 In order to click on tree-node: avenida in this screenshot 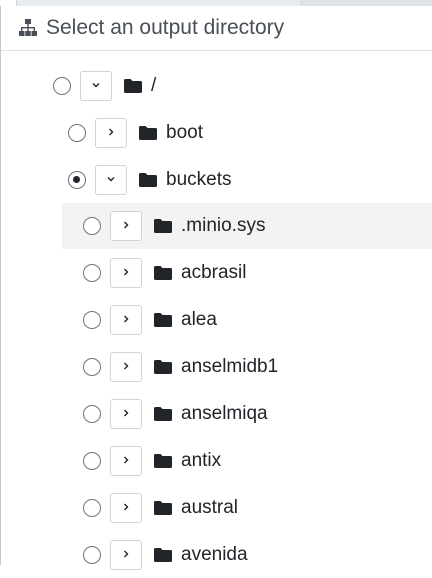, I will do `click(165, 555)`.